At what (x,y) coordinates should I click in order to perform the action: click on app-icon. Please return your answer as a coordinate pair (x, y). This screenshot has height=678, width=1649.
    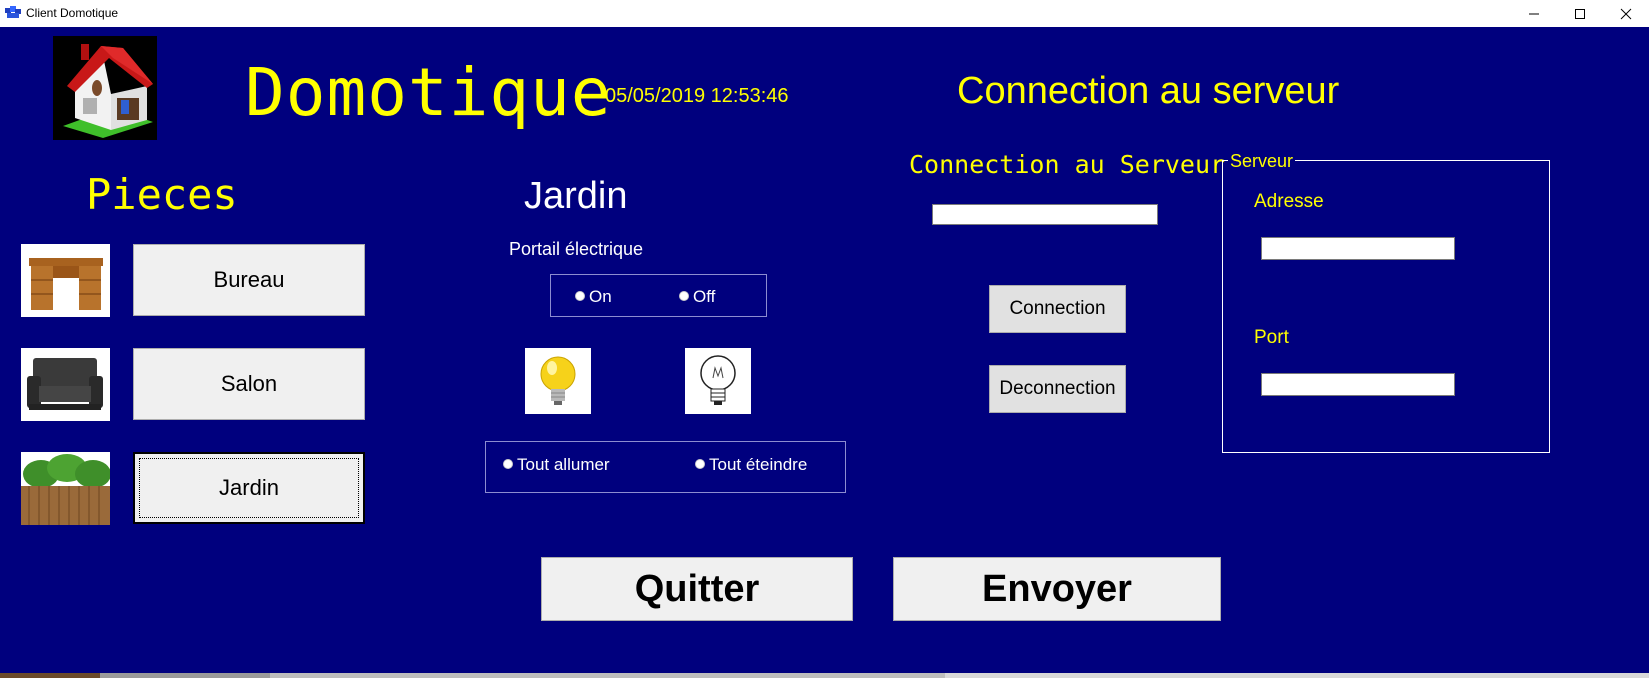
    Looking at the image, I should click on (13, 13).